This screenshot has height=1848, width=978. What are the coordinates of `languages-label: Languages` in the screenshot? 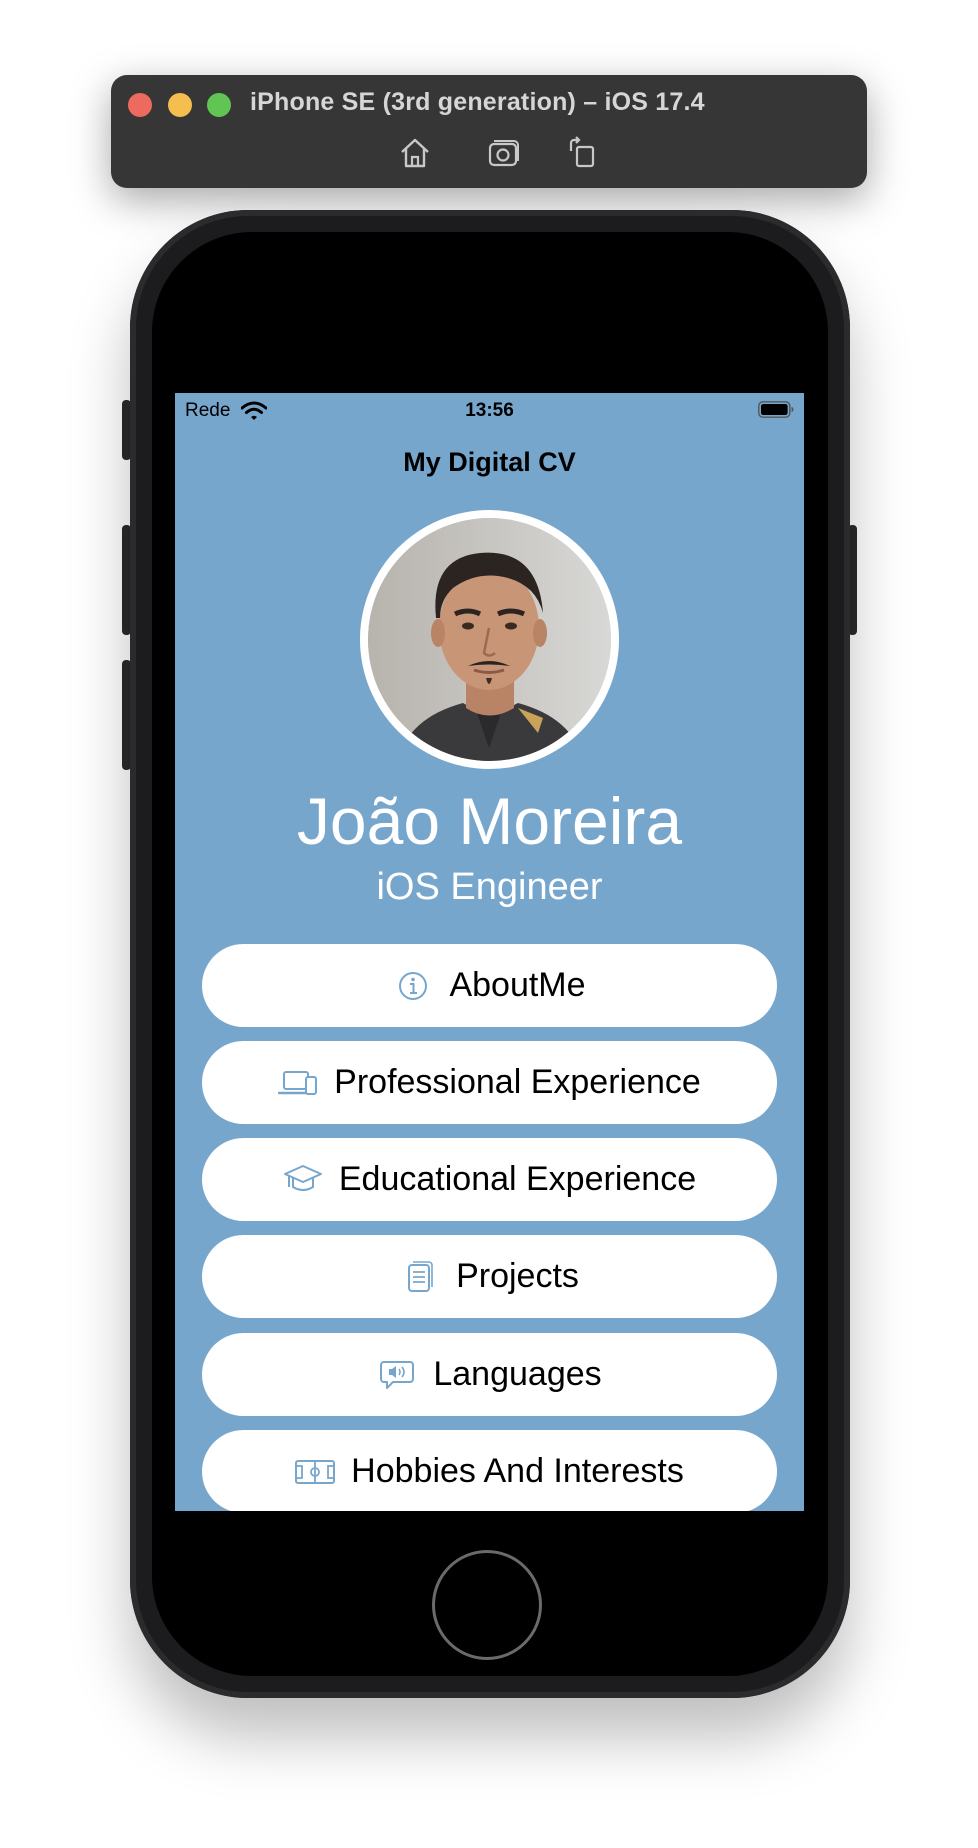 It's located at (517, 1374).